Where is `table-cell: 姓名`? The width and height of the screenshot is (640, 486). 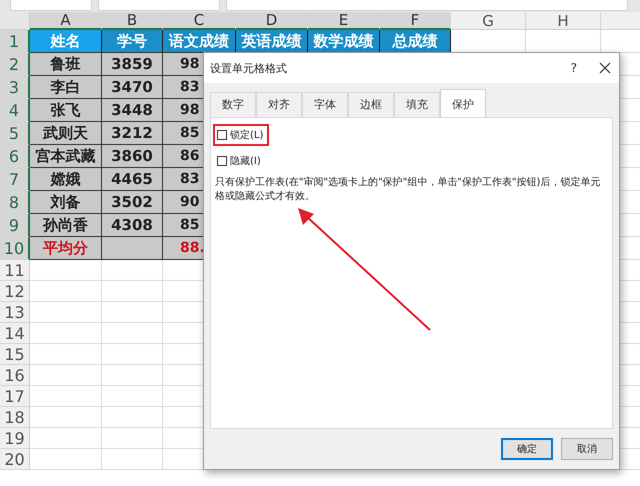
table-cell: 姓名 is located at coordinates (66, 41).